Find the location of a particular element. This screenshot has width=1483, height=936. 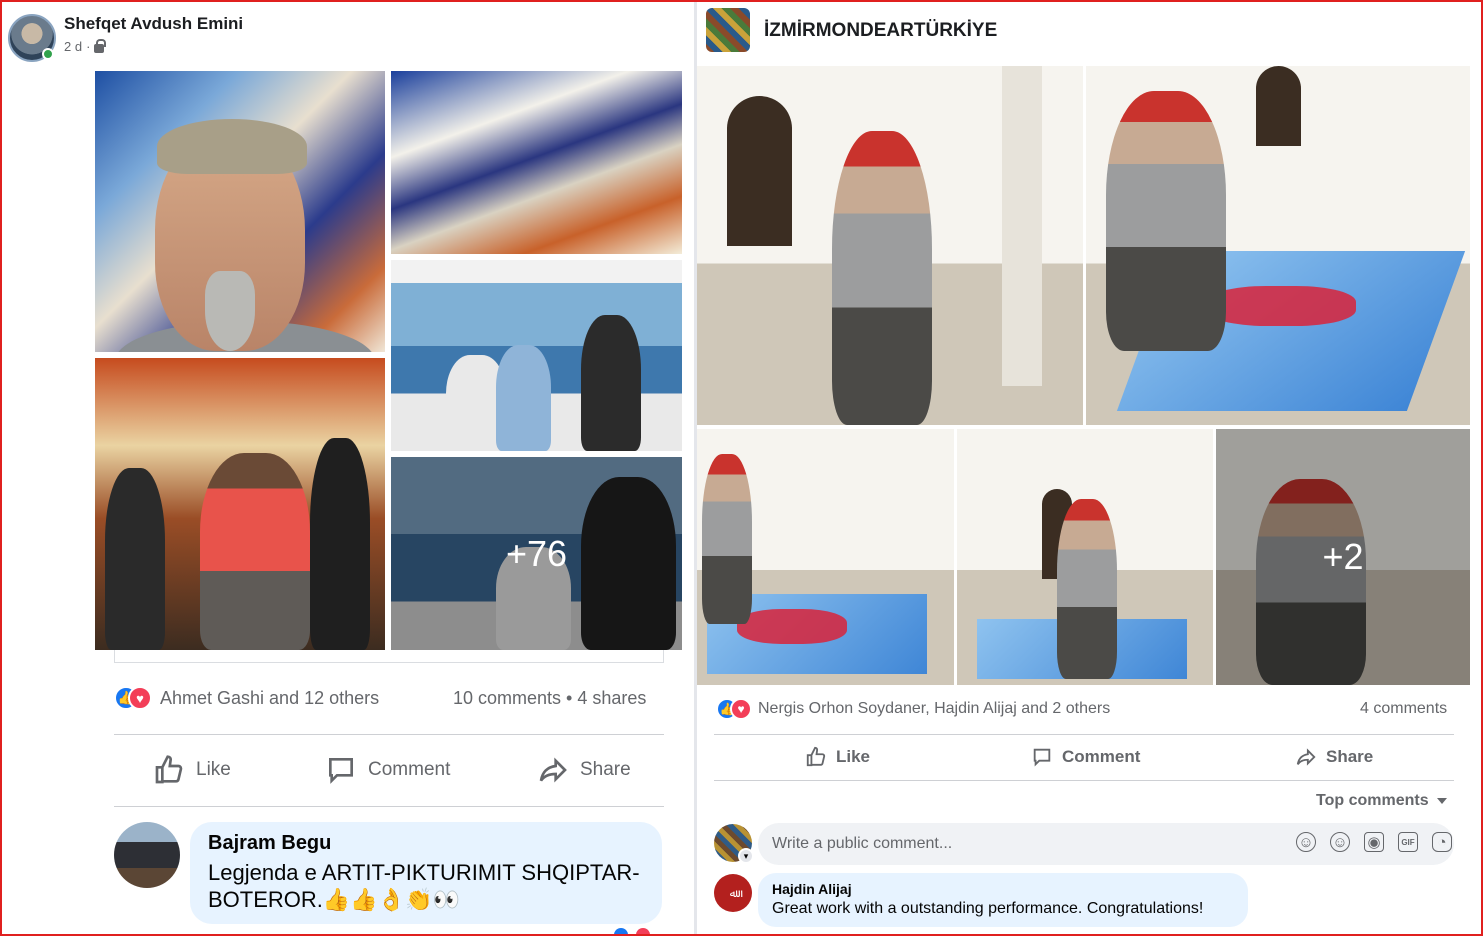

reactions-text: Ahmet Gashi and 12 others is located at coordinates (270, 697).